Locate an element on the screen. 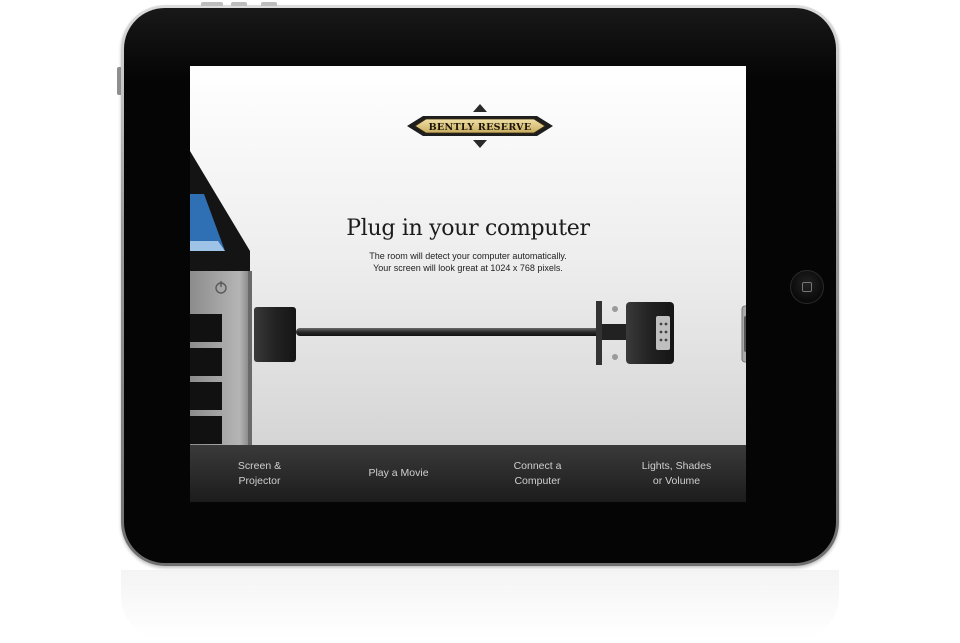 This screenshot has width=960, height=643. home-button is located at coordinates (807, 287).